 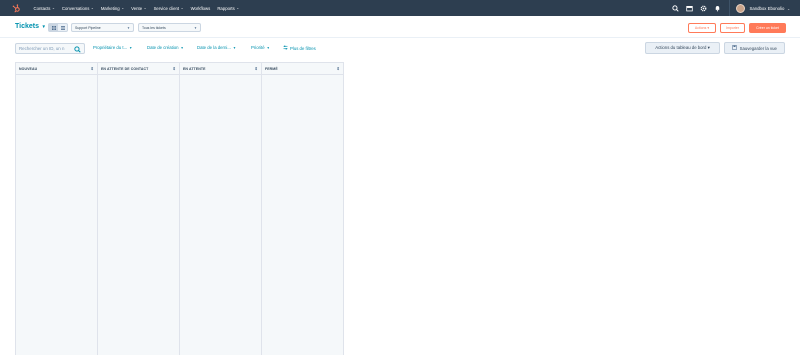 I want to click on column-header: EN ATTENTE ⇕, so click(x=220, y=69).